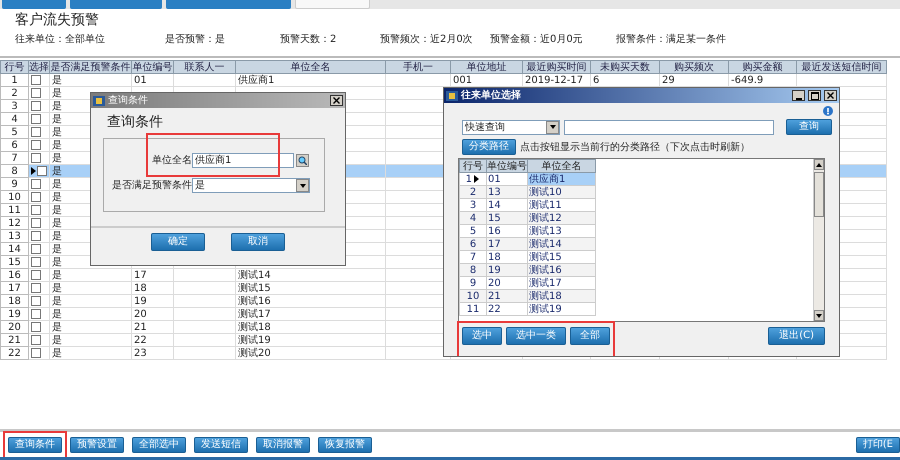 The image size is (900, 460). What do you see at coordinates (243, 160) in the screenshot?
I see `search-field: 供应商1` at bounding box center [243, 160].